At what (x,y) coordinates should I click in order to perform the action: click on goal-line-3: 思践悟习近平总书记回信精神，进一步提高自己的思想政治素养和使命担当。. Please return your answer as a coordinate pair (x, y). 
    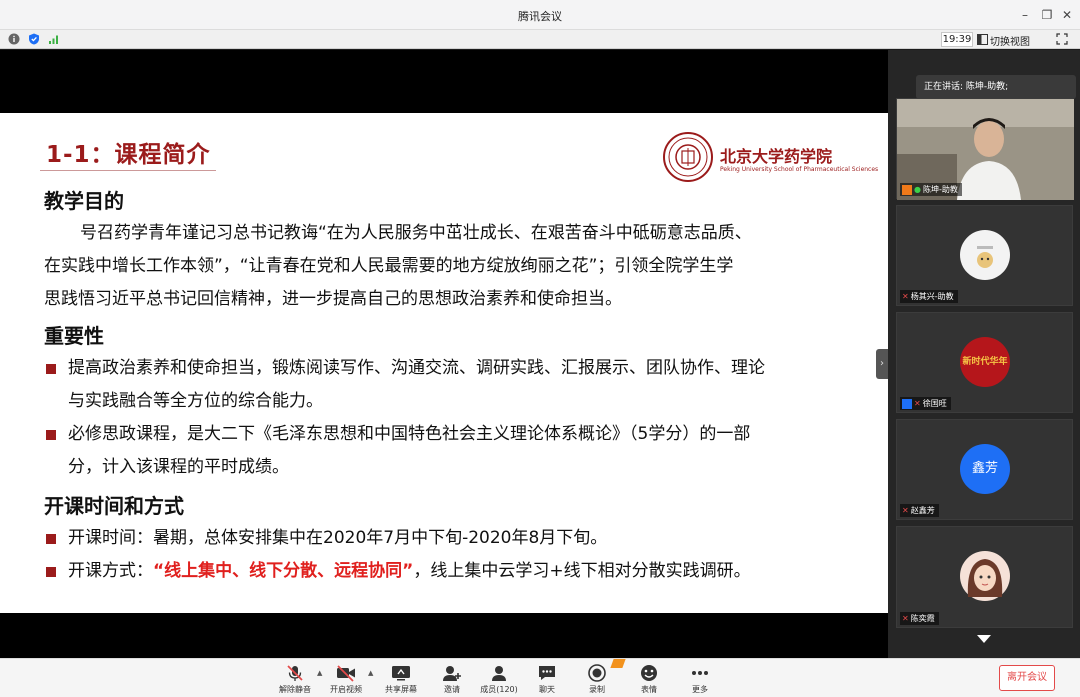
    Looking at the image, I should click on (333, 299).